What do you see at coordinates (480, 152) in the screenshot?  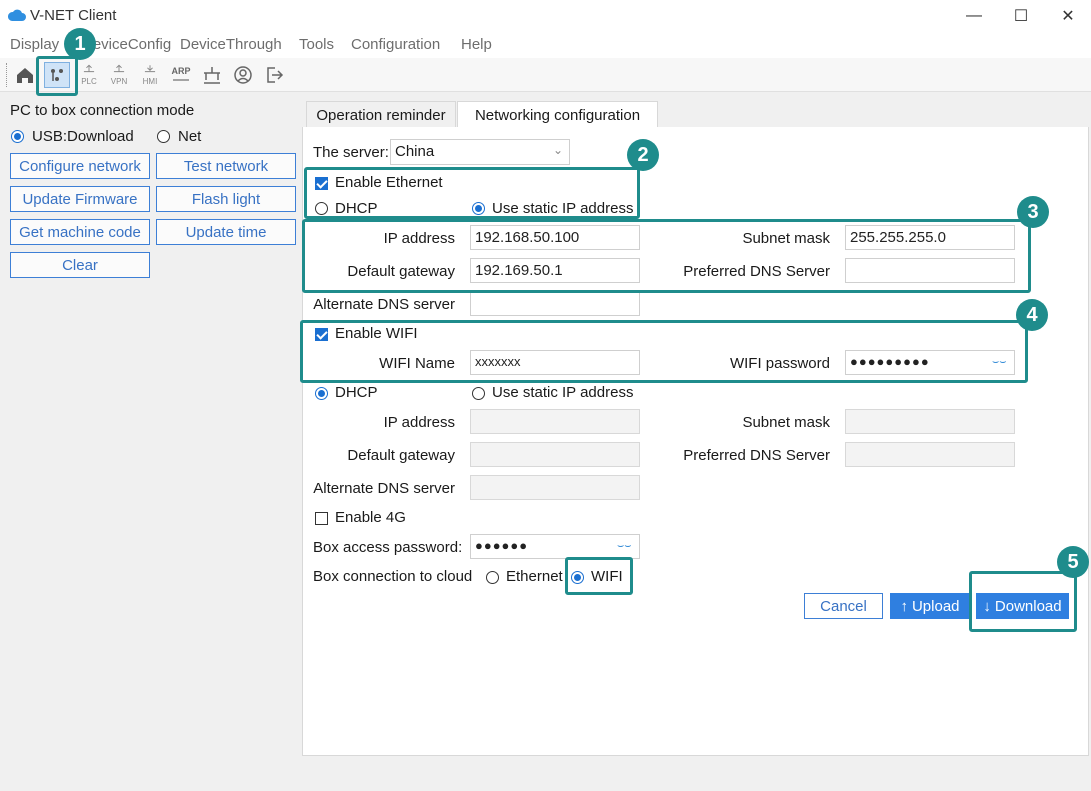 I see `server-select: China ⌄` at bounding box center [480, 152].